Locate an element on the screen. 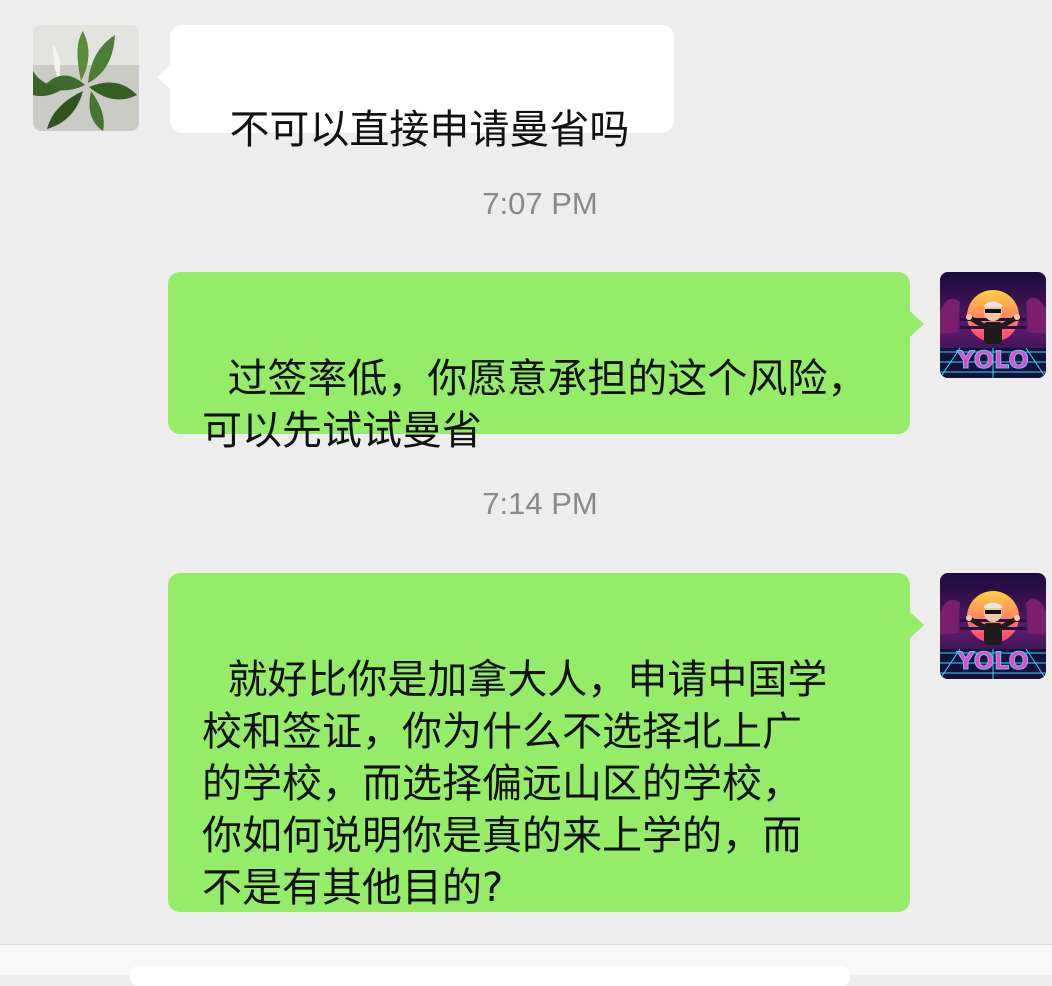 The width and height of the screenshot is (1052, 986). contact-avatar is located at coordinates (86, 78).